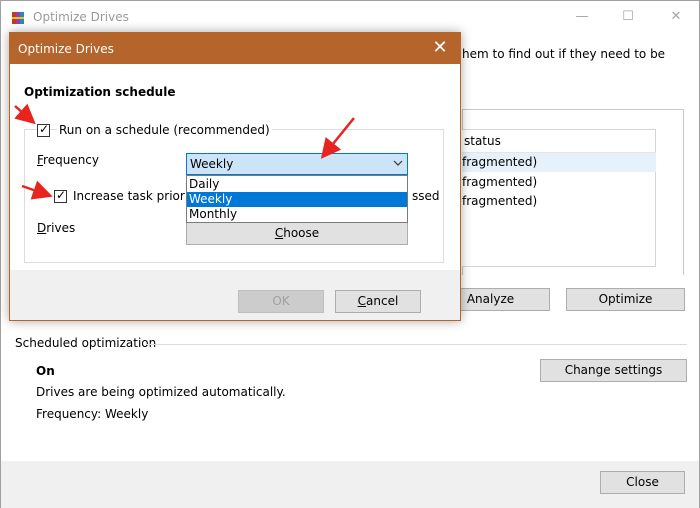 The height and width of the screenshot is (508, 700). What do you see at coordinates (350, 484) in the screenshot?
I see `main-footer: Close` at bounding box center [350, 484].